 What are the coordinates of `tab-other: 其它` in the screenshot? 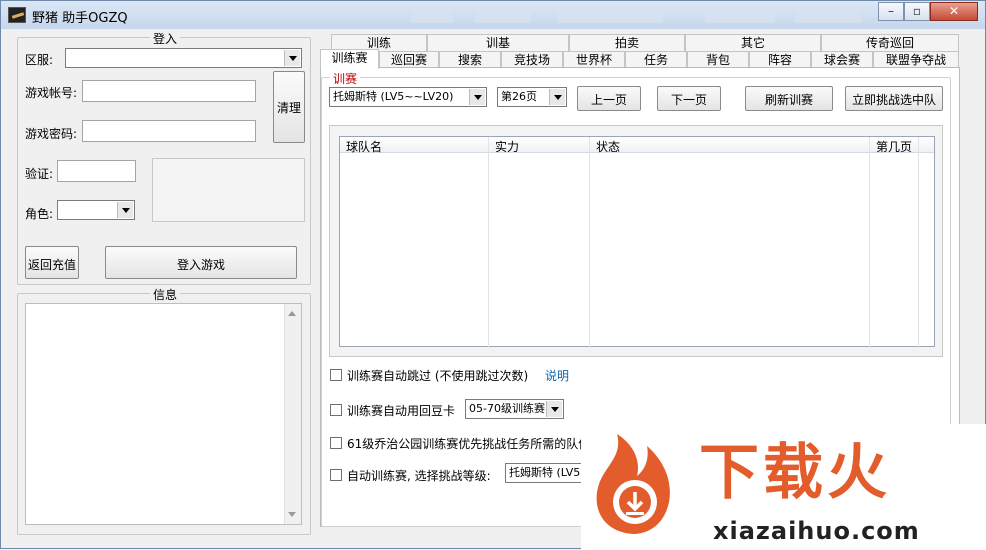 It's located at (753, 42).